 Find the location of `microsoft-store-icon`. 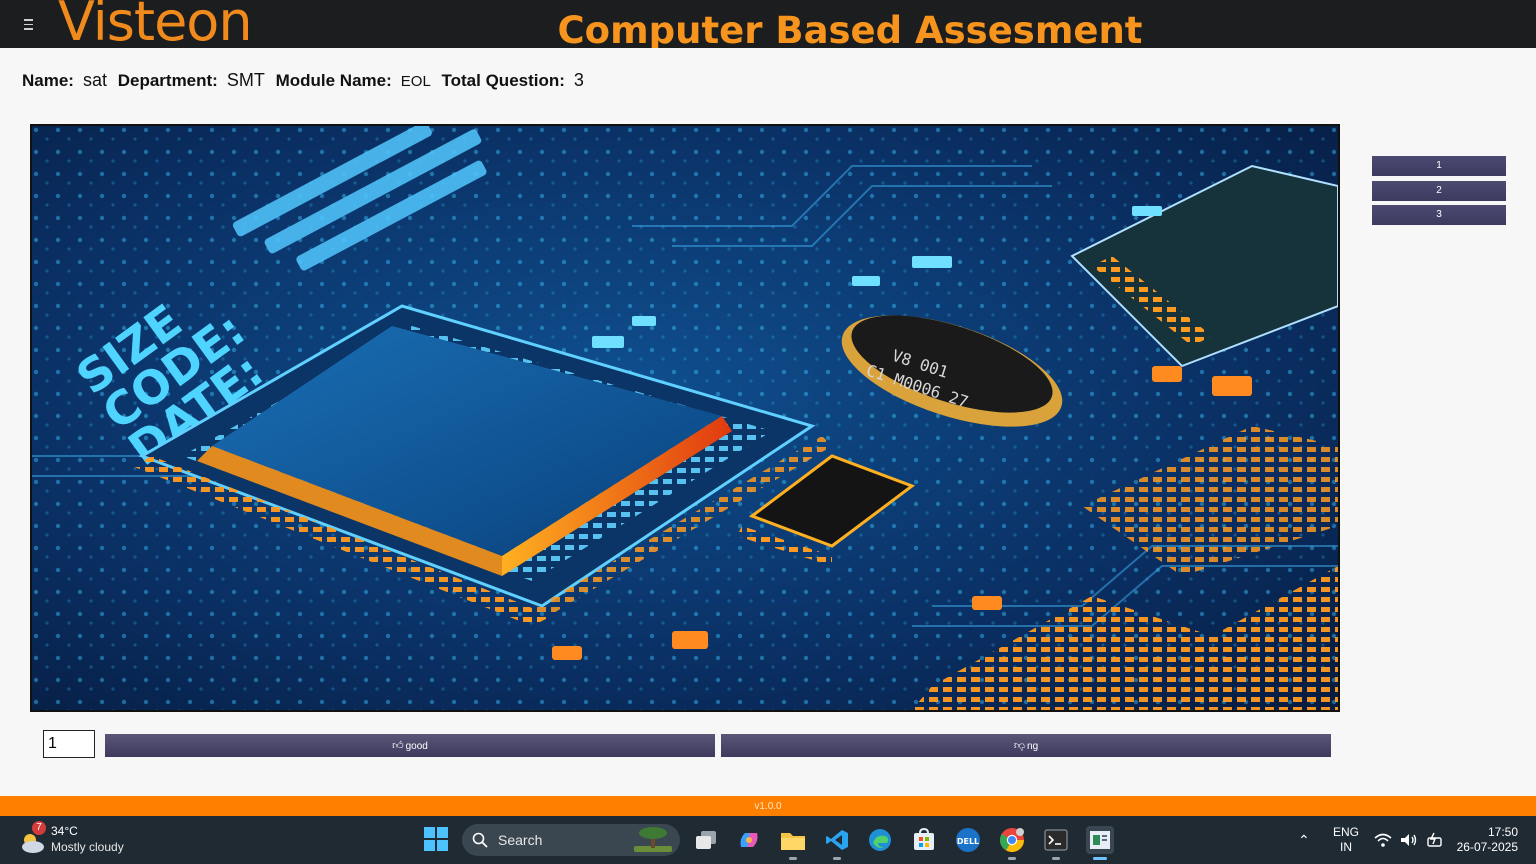

microsoft-store-icon is located at coordinates (924, 840).